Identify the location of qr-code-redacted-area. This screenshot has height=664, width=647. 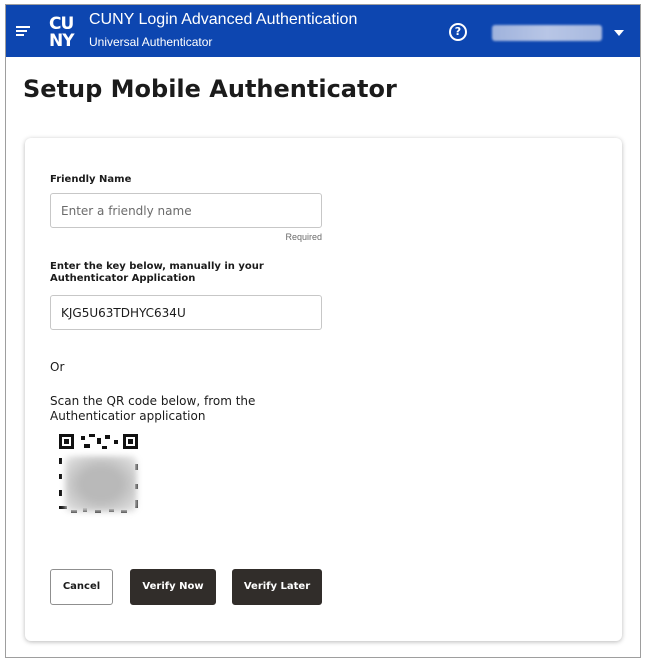
(101, 484).